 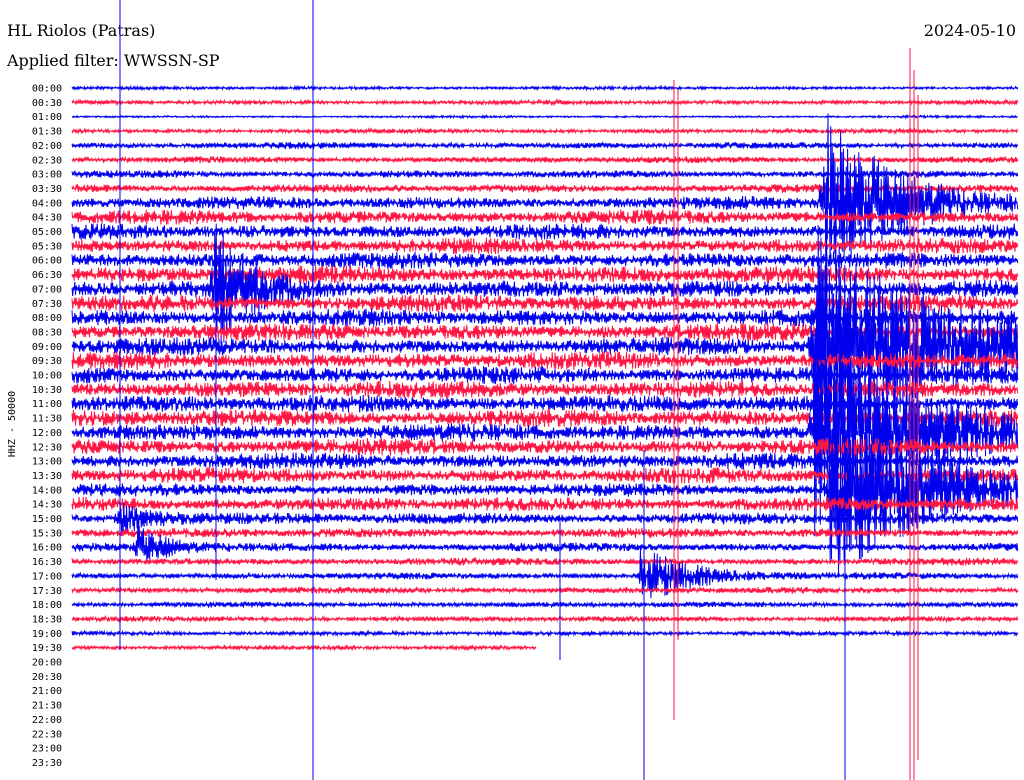 I want to click on tick-label-1330: 13:30, so click(x=47, y=476).